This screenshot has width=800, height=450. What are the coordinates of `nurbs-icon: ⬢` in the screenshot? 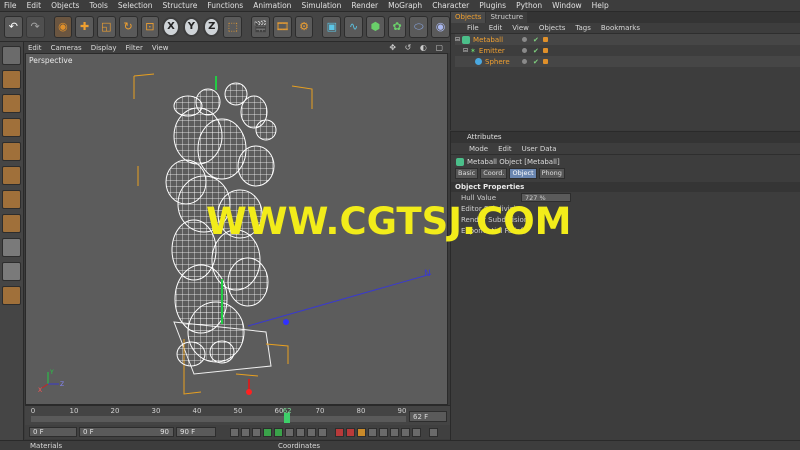 It's located at (375, 26).